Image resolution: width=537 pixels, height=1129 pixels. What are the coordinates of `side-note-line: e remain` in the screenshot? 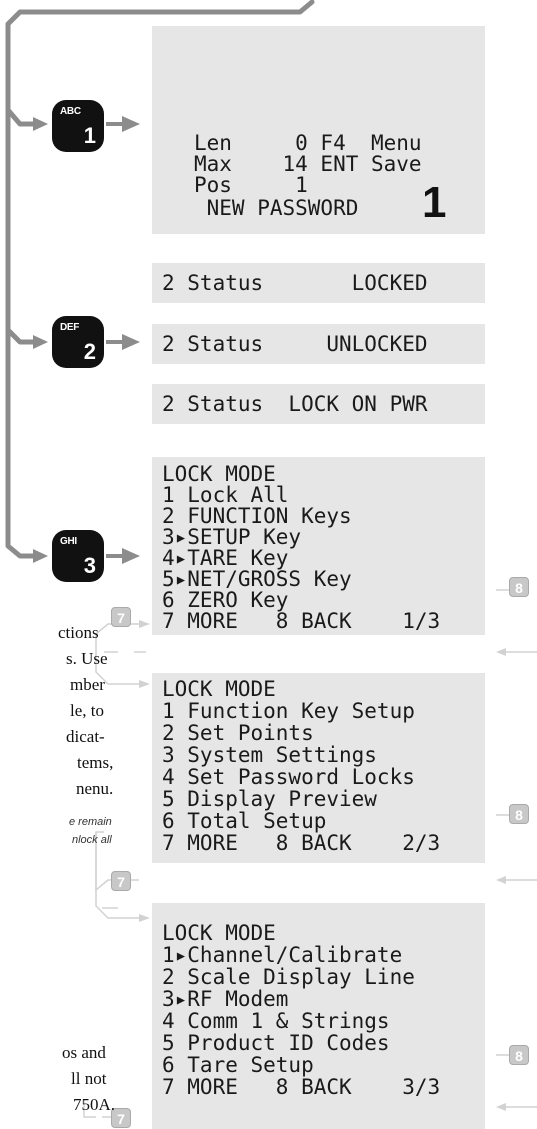 It's located at (90, 822).